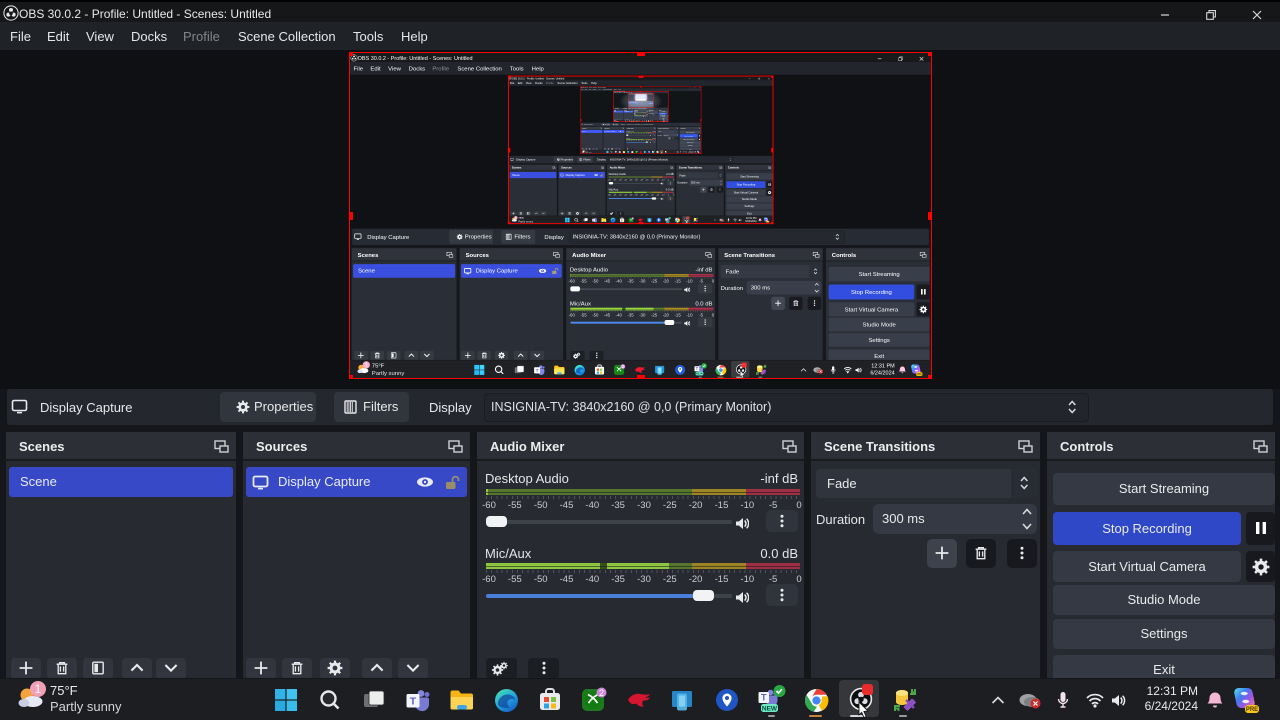 This screenshot has width=1280, height=720. I want to click on svg-text: NEW, so click(770, 708).